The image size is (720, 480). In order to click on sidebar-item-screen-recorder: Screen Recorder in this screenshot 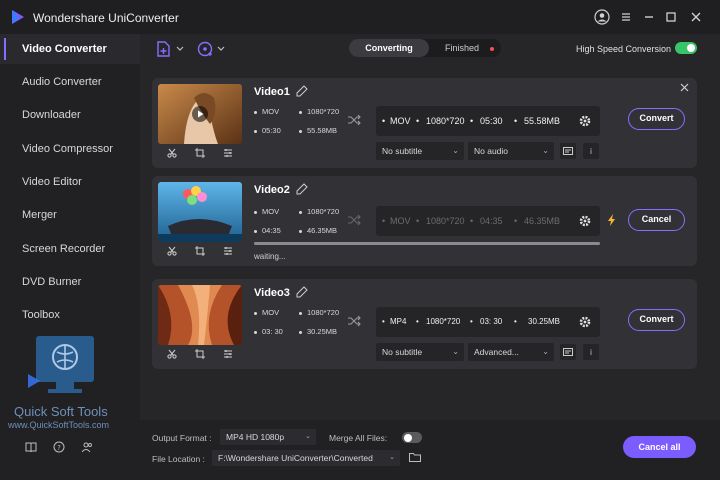, I will do `click(70, 249)`.